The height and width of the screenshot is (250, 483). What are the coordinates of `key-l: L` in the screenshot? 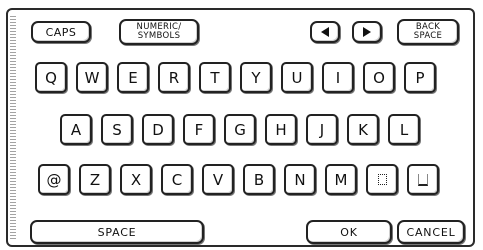 It's located at (404, 129).